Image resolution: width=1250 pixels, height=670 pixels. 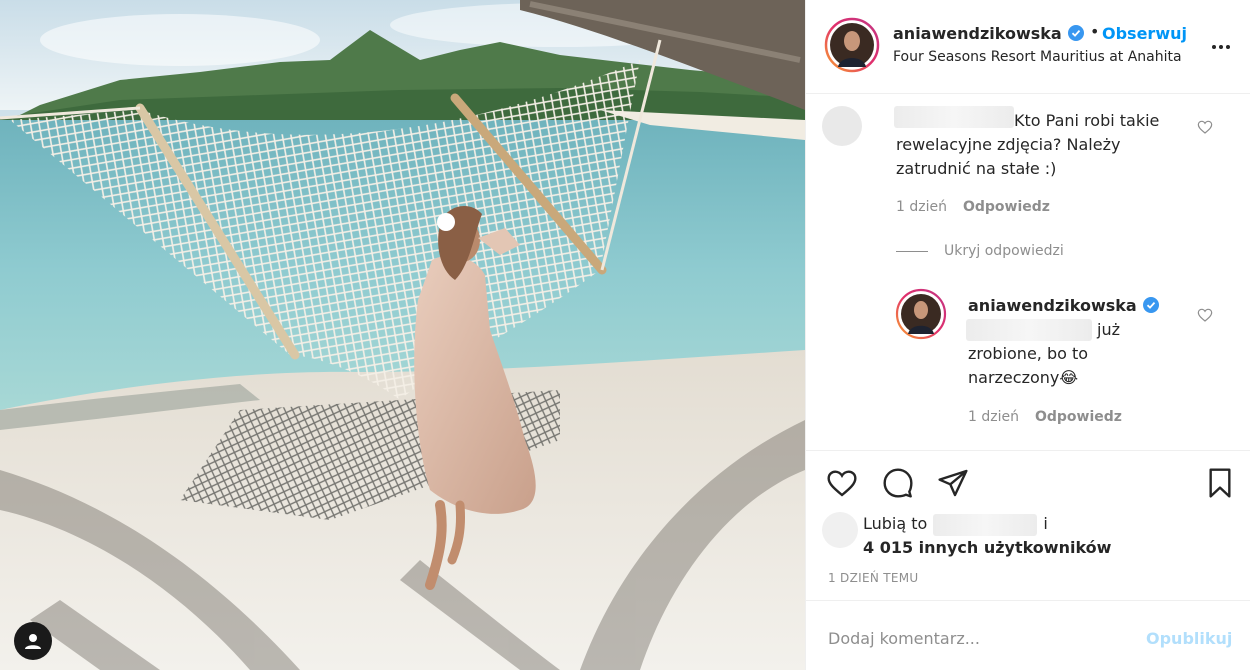 I want to click on reply-reply-button: Odpowiedz, so click(x=1078, y=417).